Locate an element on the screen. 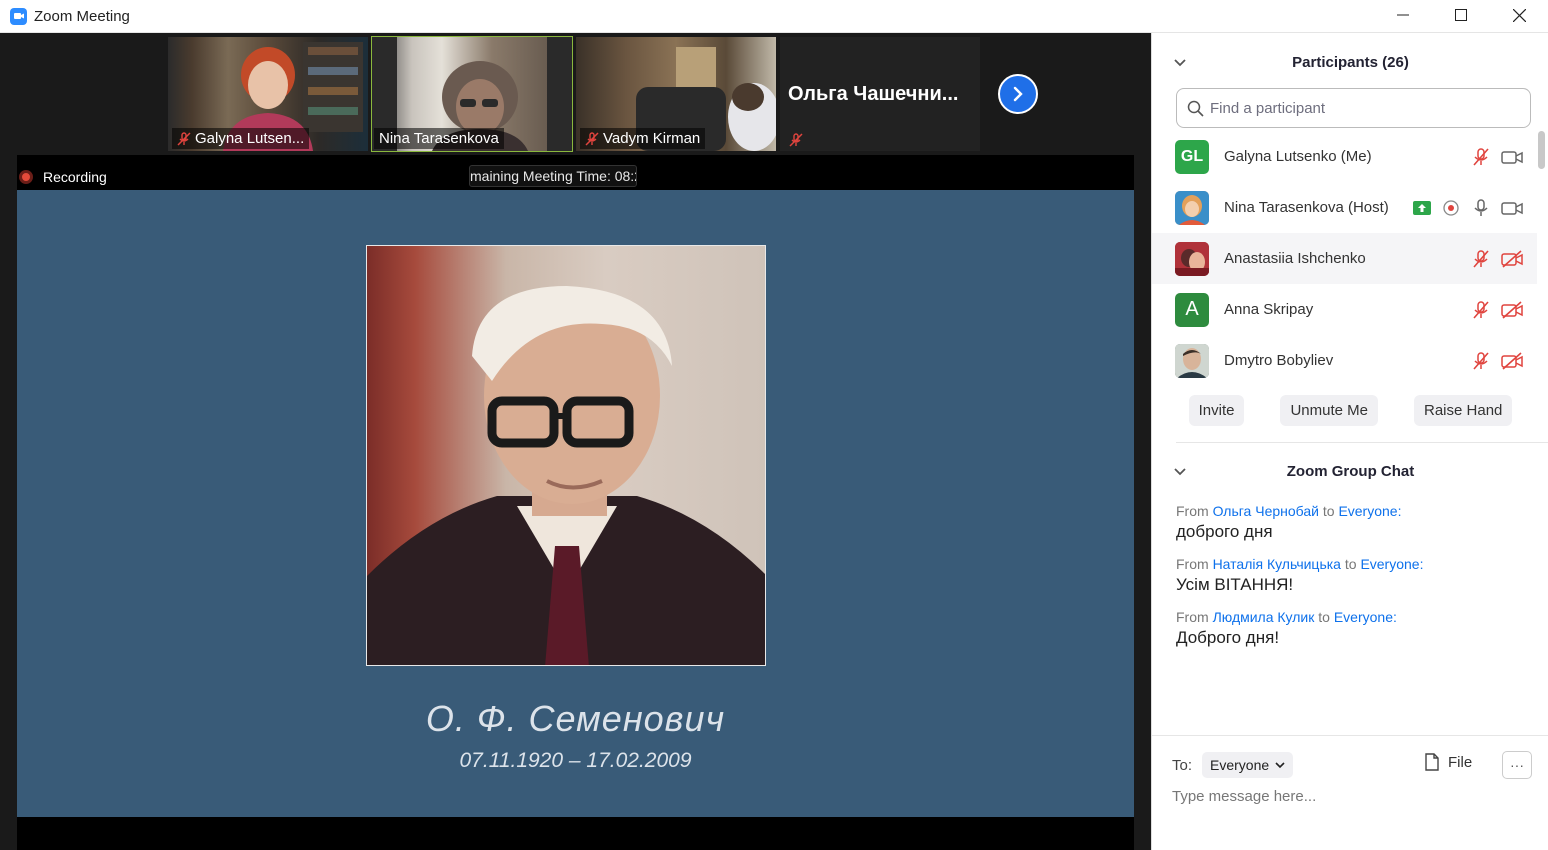 The width and height of the screenshot is (1548, 850). recording-dot-icon is located at coordinates (26, 177).